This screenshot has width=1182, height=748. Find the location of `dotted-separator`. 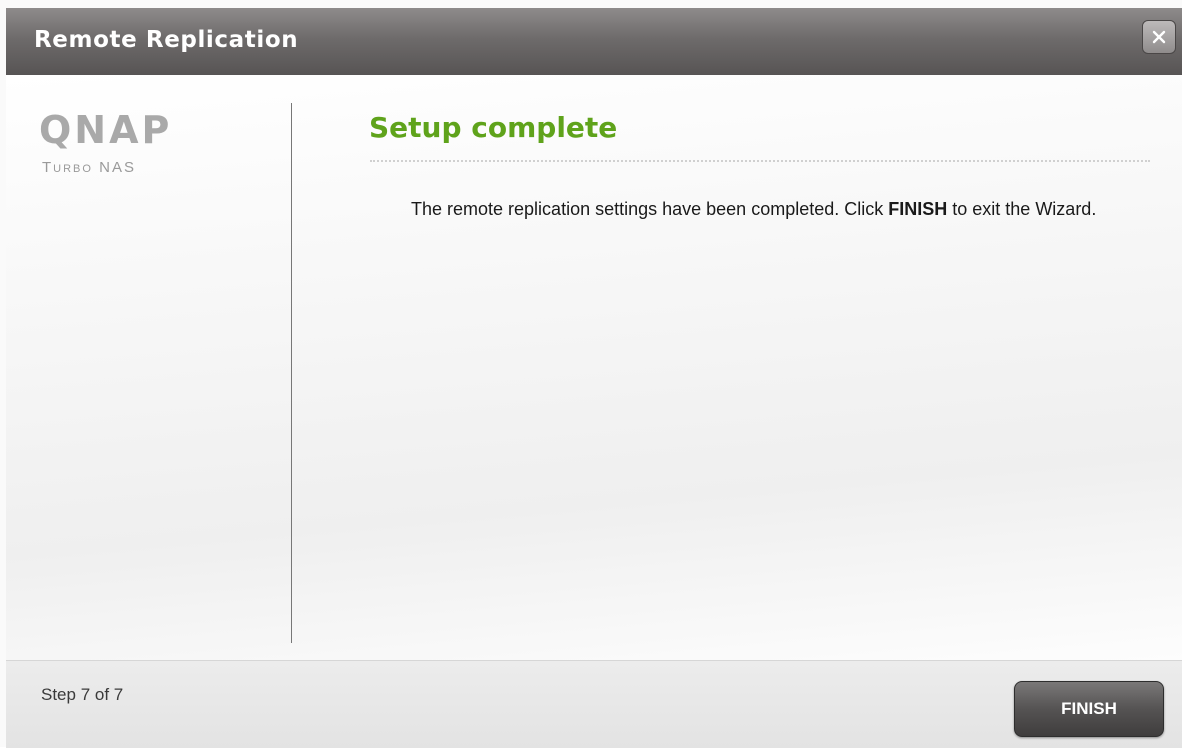

dotted-separator is located at coordinates (760, 161).